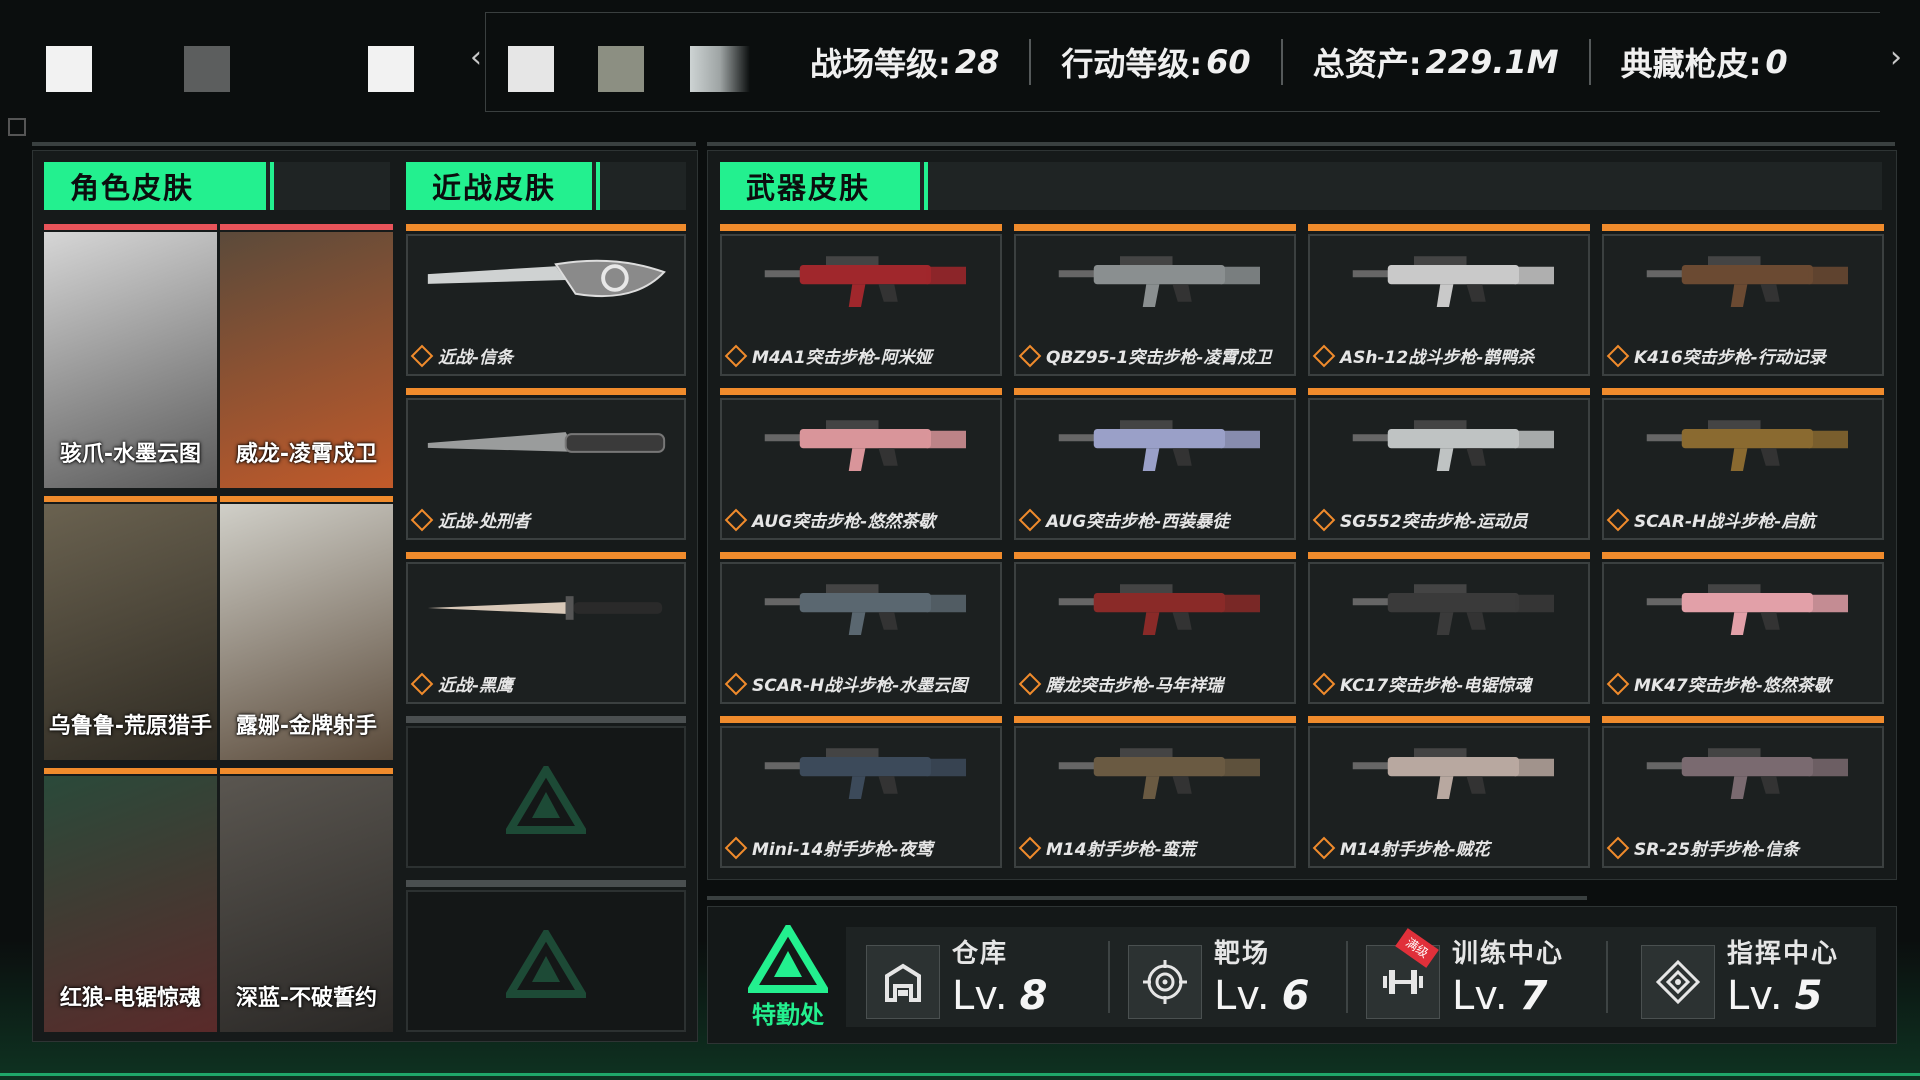  Describe the element at coordinates (130, 628) in the screenshot. I see `character-skin-card: 乌鲁鲁-荒原猎手` at that location.